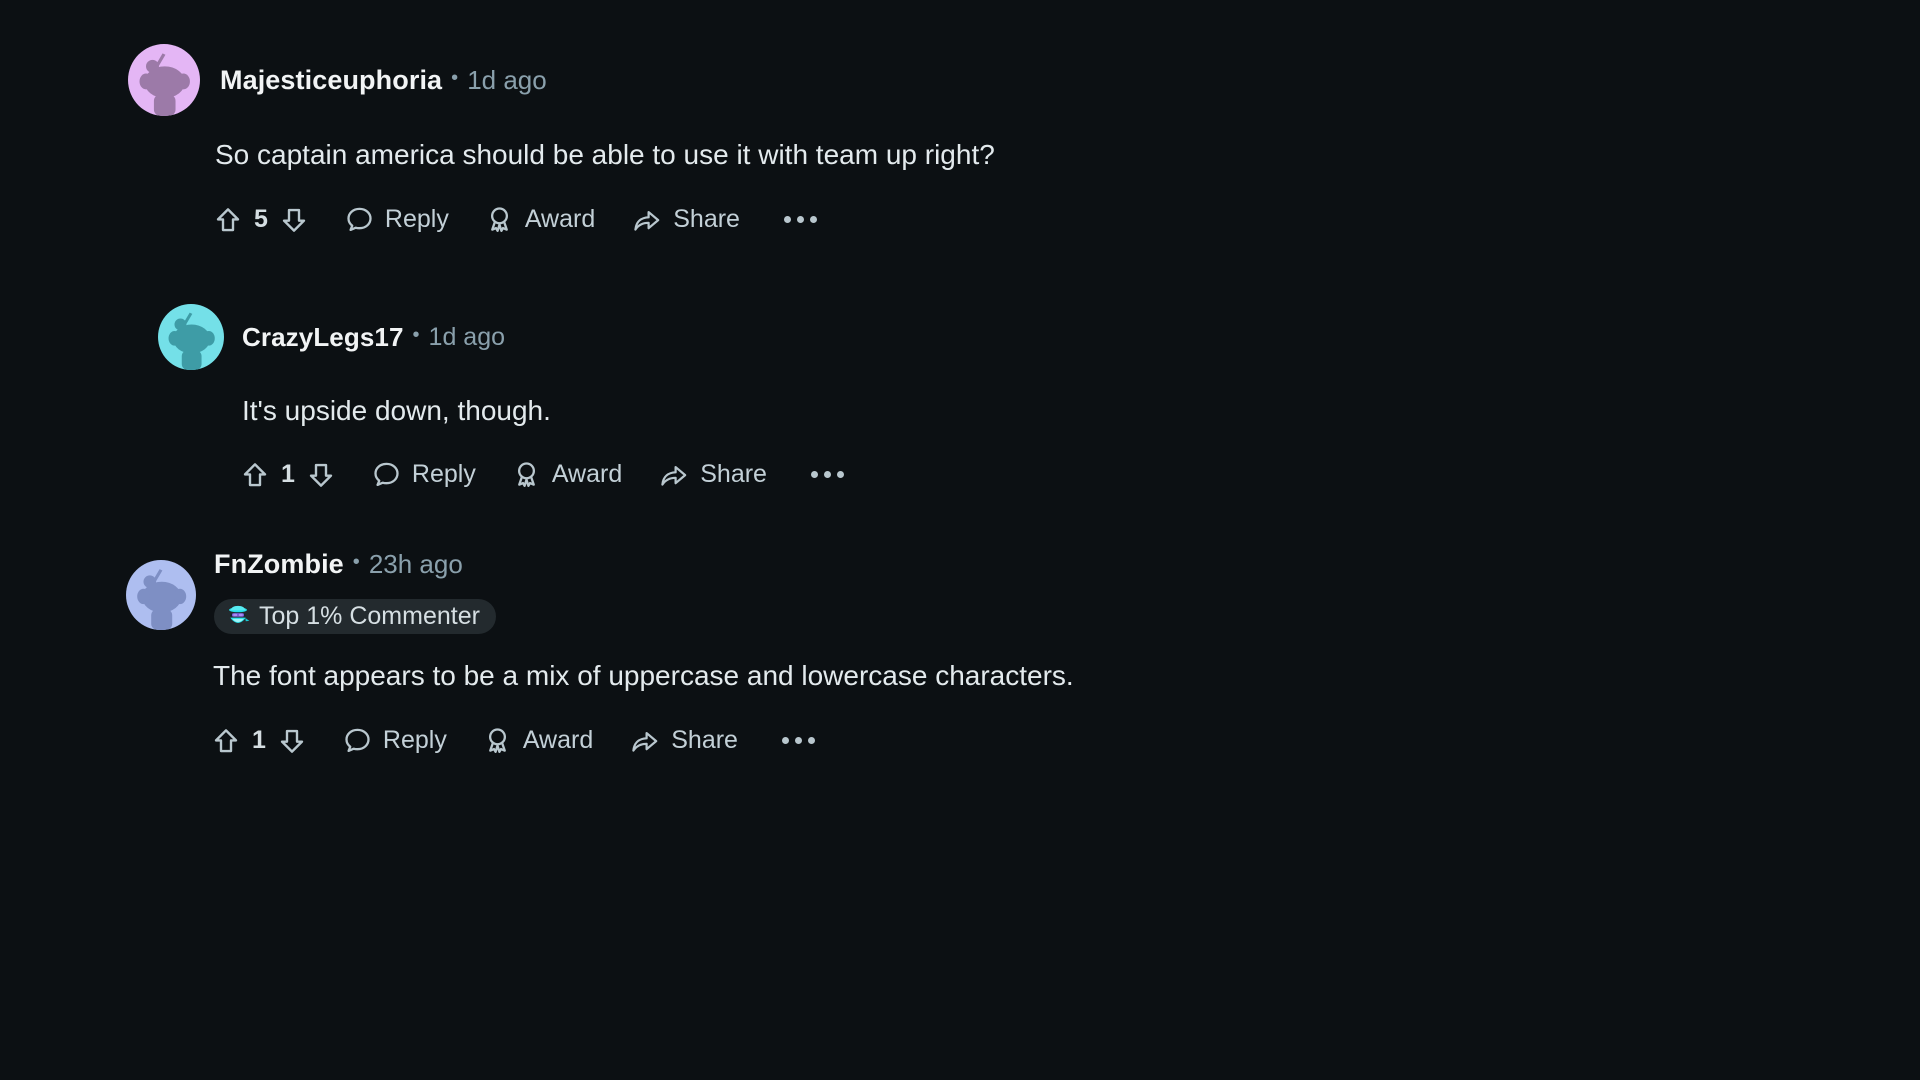 Image resolution: width=1920 pixels, height=1080 pixels. I want to click on comment-author: FnZombie, so click(279, 564).